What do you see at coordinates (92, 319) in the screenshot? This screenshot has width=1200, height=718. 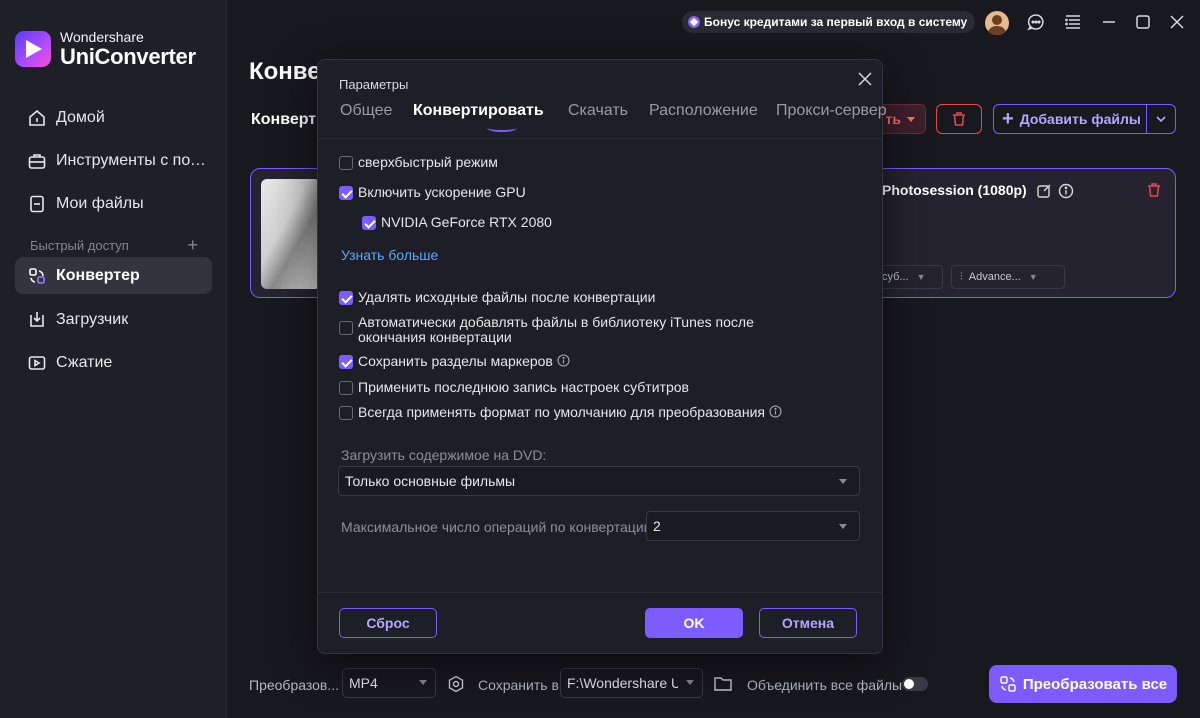 I see `sidebar-item-label: Загрузчик` at bounding box center [92, 319].